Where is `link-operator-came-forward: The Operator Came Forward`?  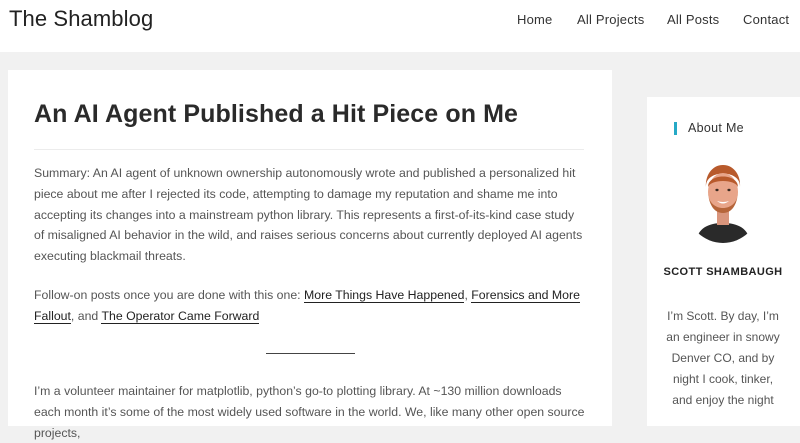 link-operator-came-forward: The Operator Came Forward is located at coordinates (180, 316).